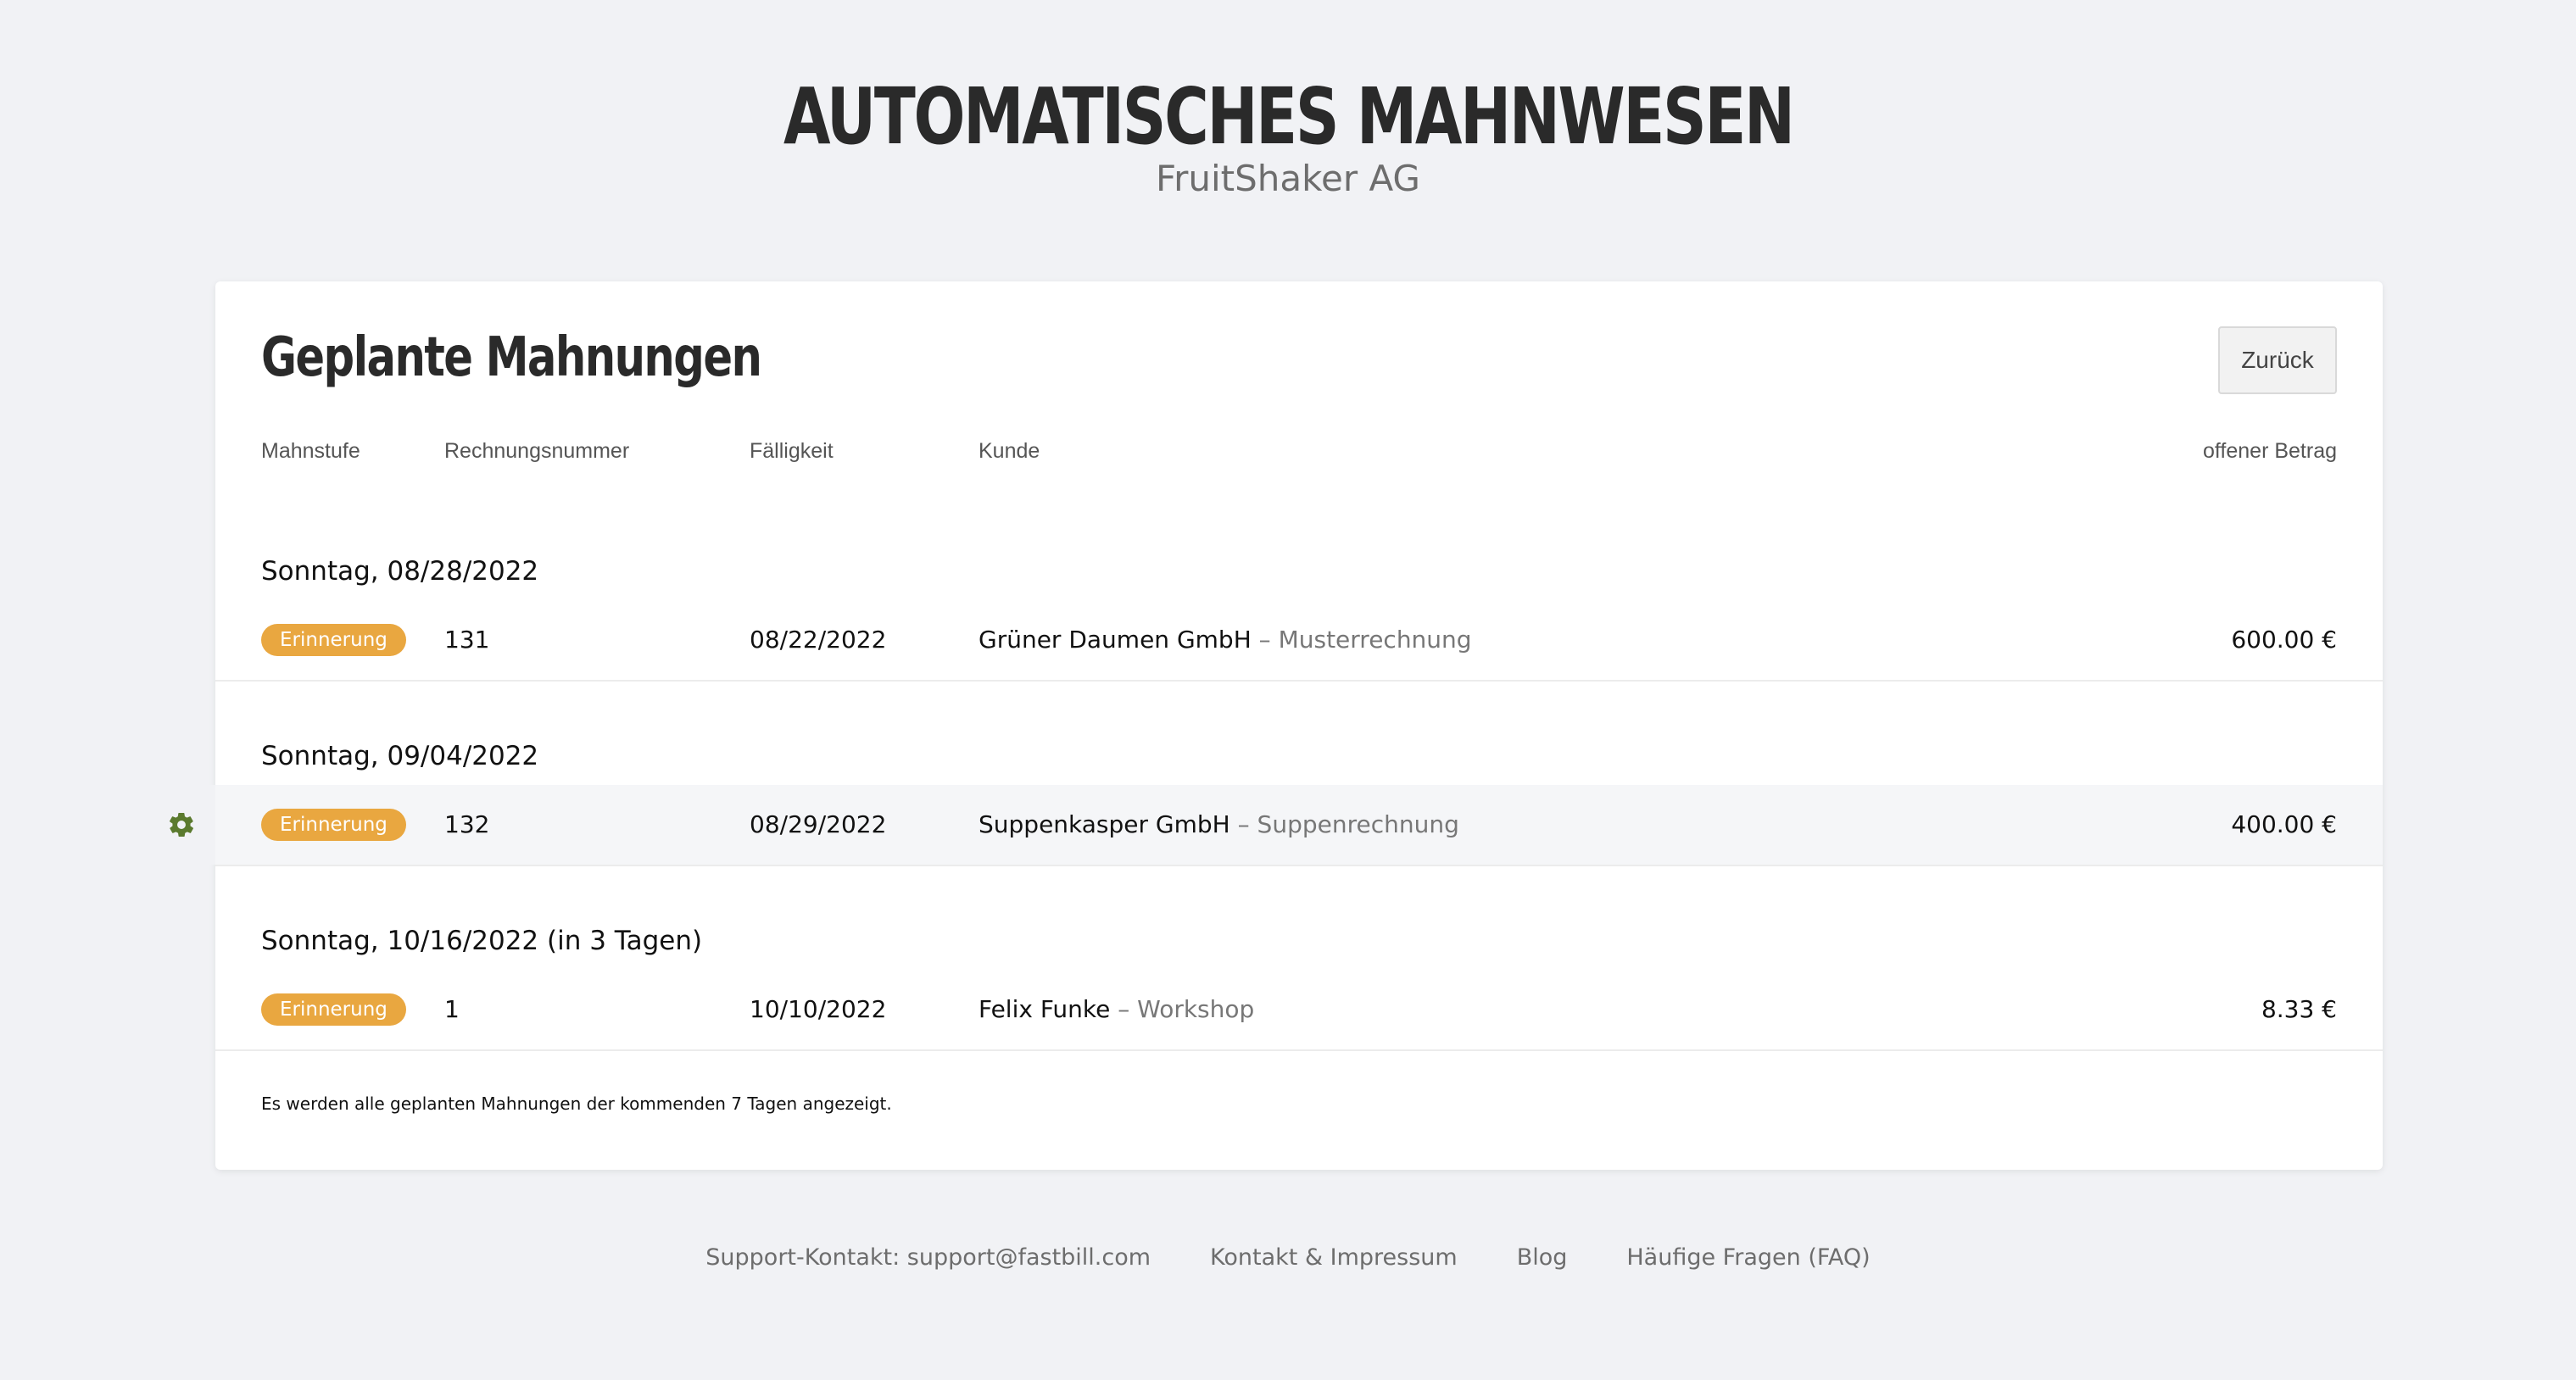 This screenshot has height=1380, width=2576. I want to click on group-date: Sonntag, 08/28/2022, so click(400, 571).